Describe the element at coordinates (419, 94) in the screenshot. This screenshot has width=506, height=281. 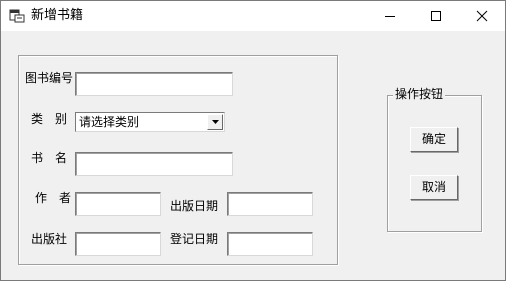
I see `actions-group-legend: 操作按钮` at that location.